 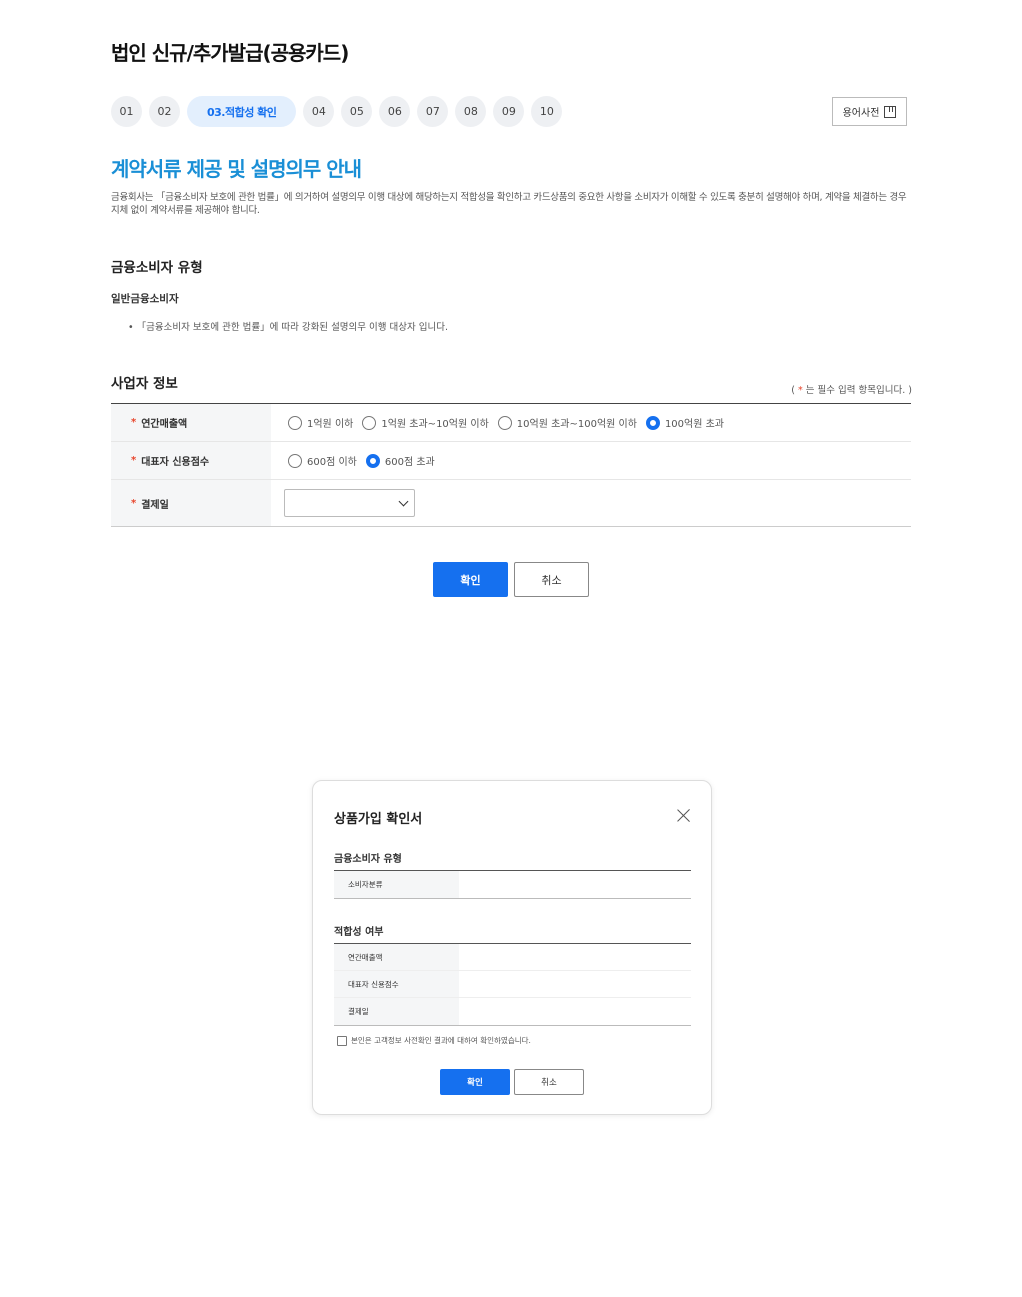 I want to click on step-07: 07, so click(x=433, y=111).